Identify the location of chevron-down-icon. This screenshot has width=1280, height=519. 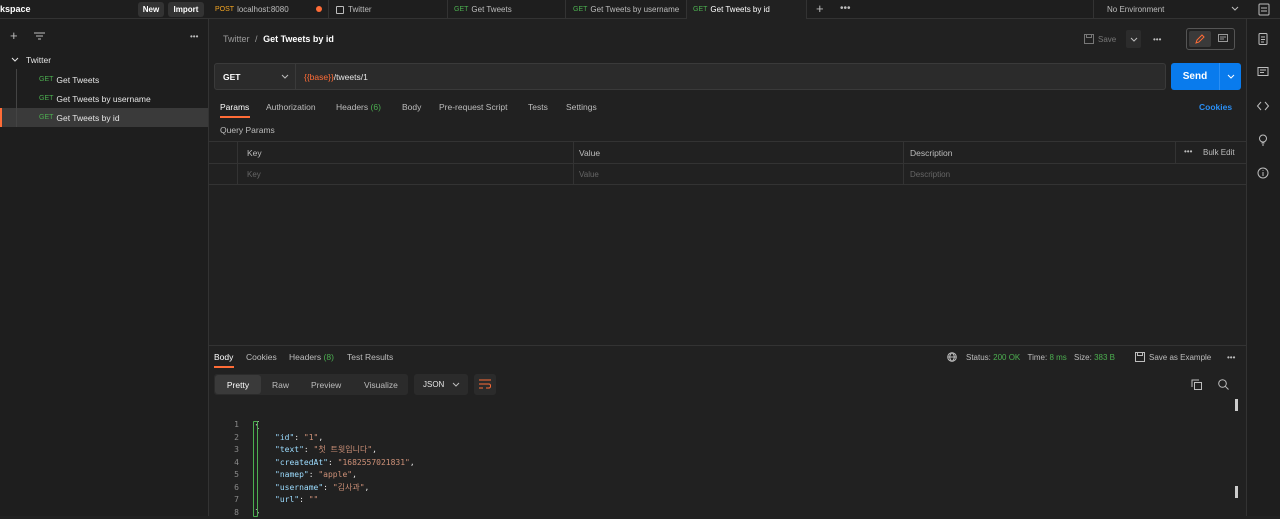
(1235, 9).